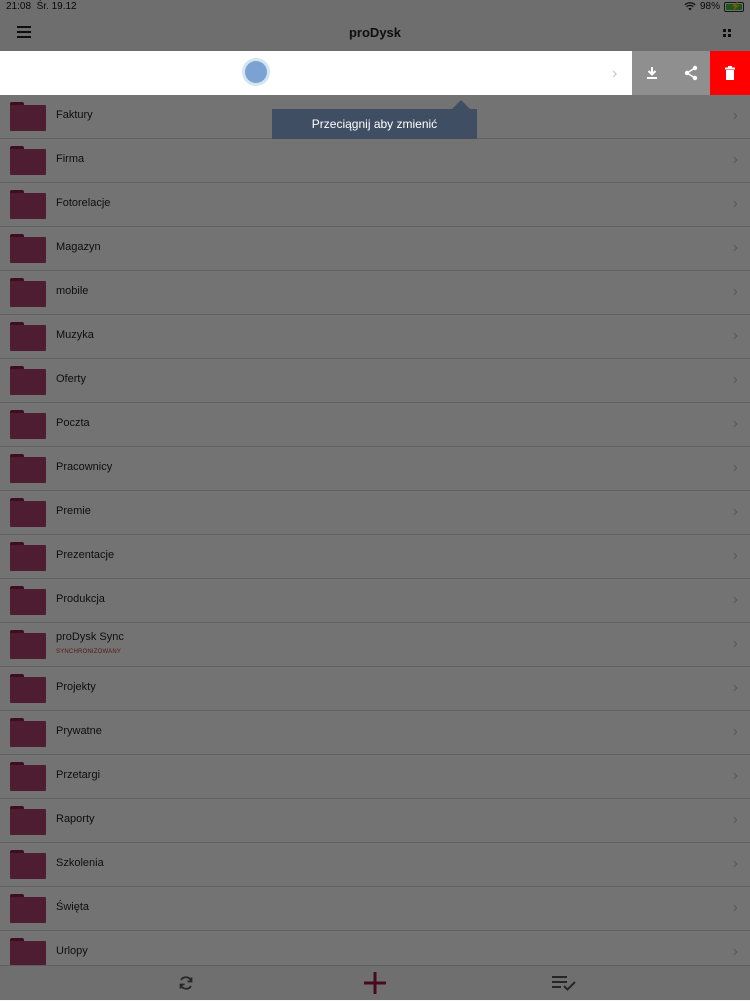 This screenshot has height=1001, width=750. I want to click on list-item: Magazyn ›, so click(375, 249).